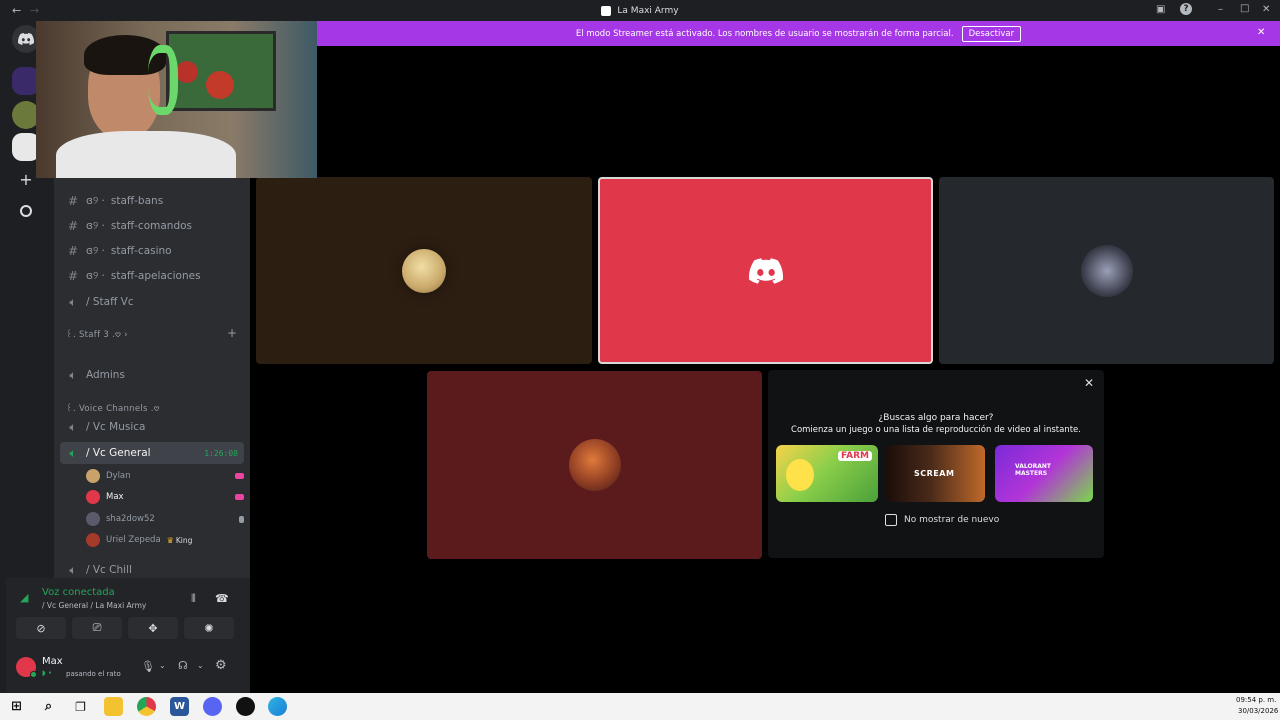 This screenshot has height=720, width=1280. Describe the element at coordinates (141, 251) in the screenshot. I see `channel-label: staff-casino` at that location.